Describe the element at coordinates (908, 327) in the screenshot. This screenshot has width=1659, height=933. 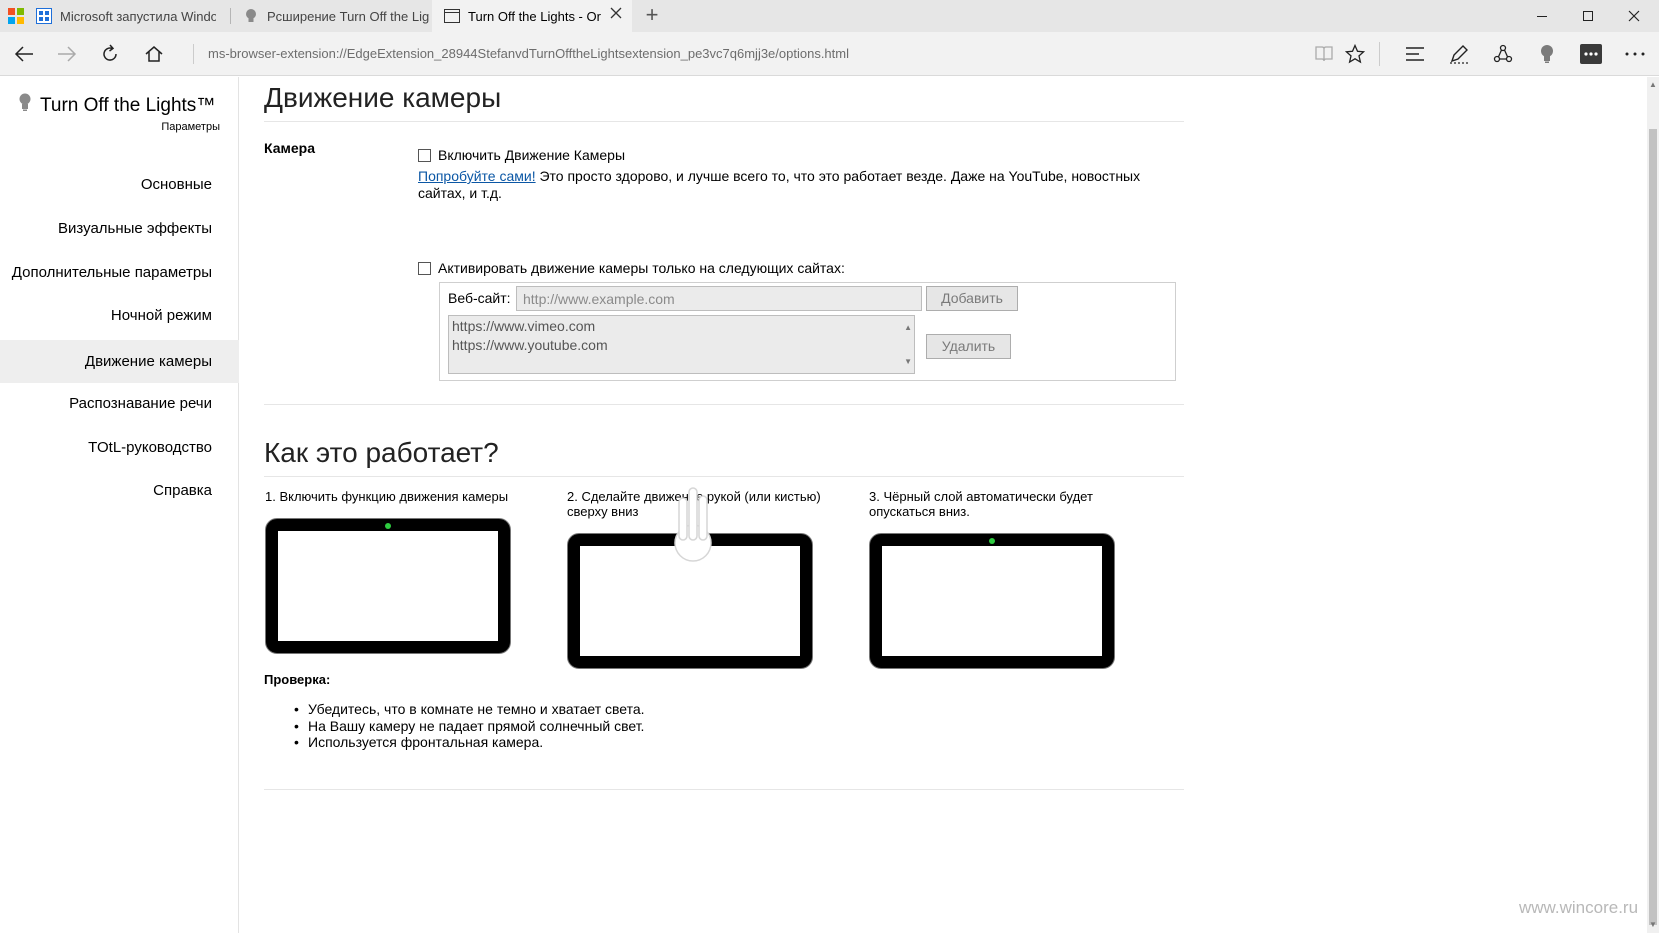
I see `list-scroll-up-icon: ▲` at that location.